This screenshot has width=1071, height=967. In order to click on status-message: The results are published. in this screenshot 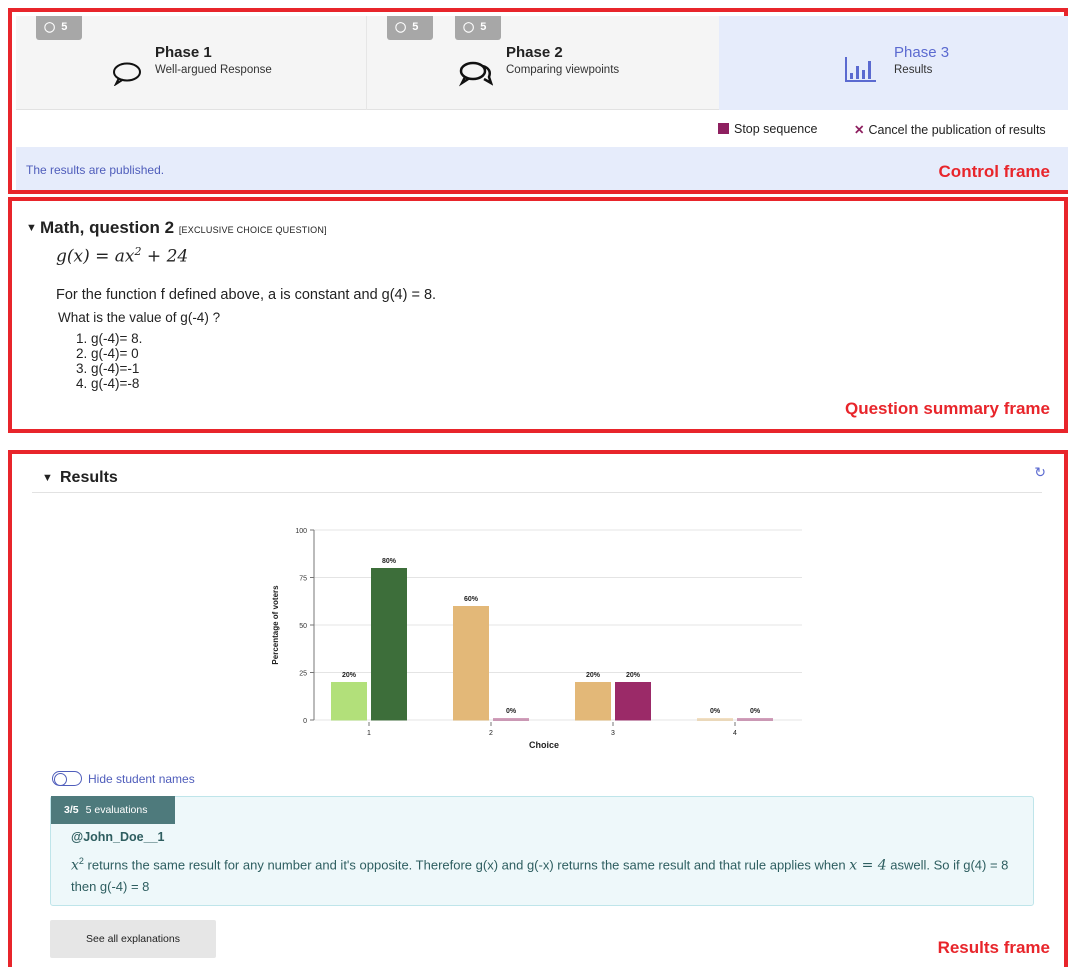, I will do `click(95, 170)`.